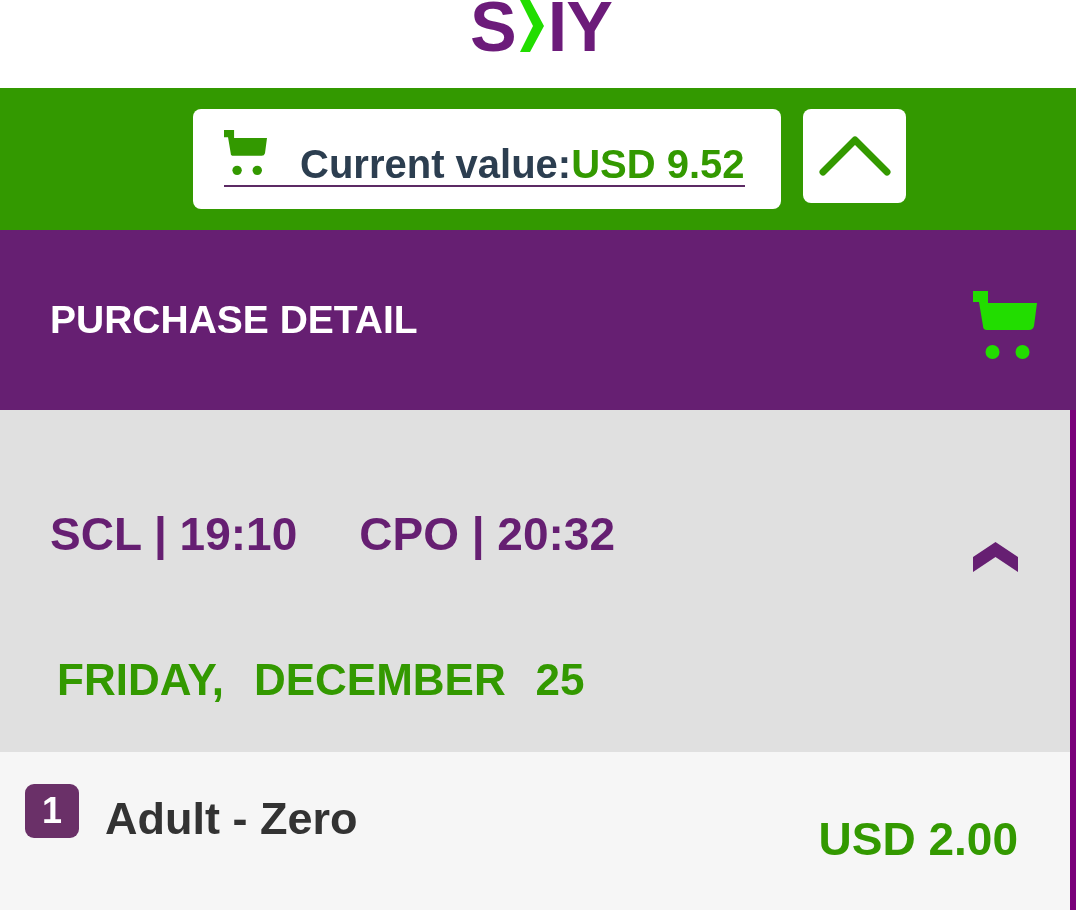 Image resolution: width=1076 pixels, height=910 pixels. Describe the element at coordinates (234, 320) in the screenshot. I see `section-title: PURCHASE DETAIL` at that location.